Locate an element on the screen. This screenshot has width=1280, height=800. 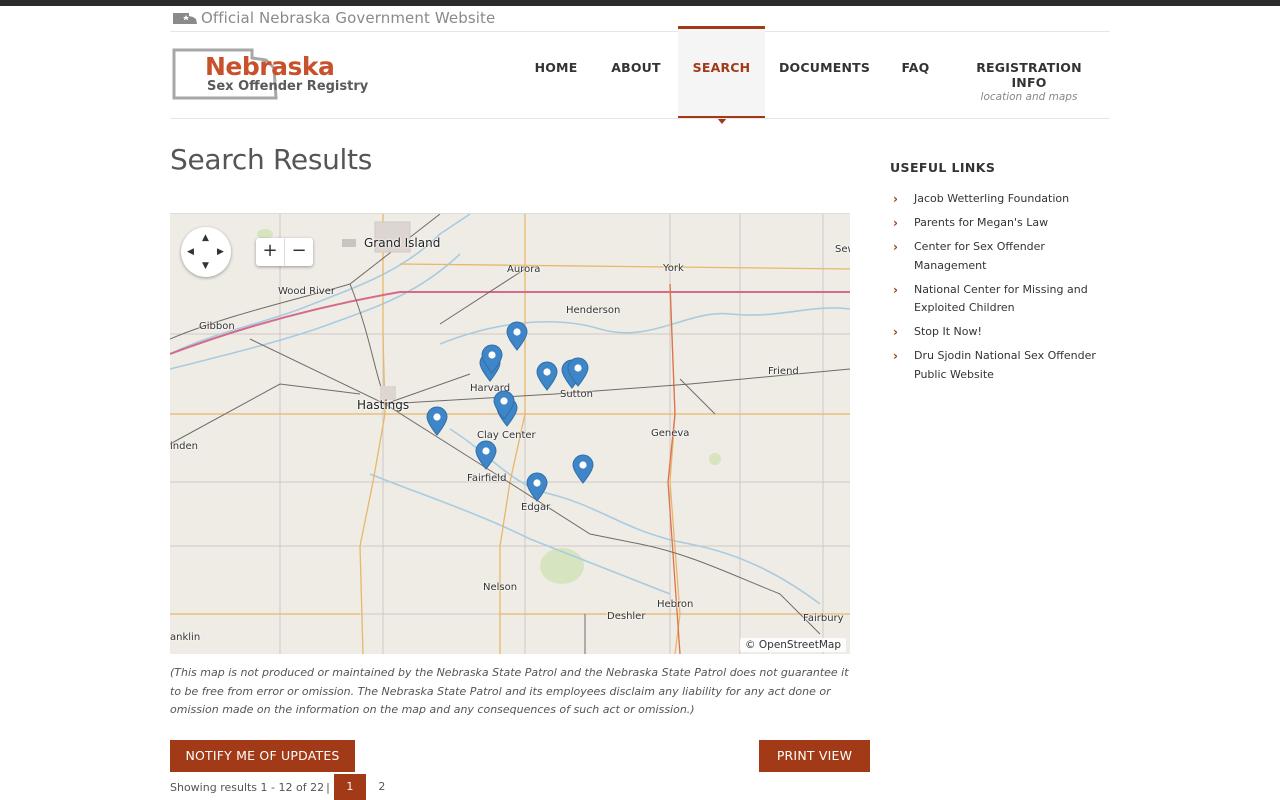
map-label-geneva: Geneva is located at coordinates (670, 433).